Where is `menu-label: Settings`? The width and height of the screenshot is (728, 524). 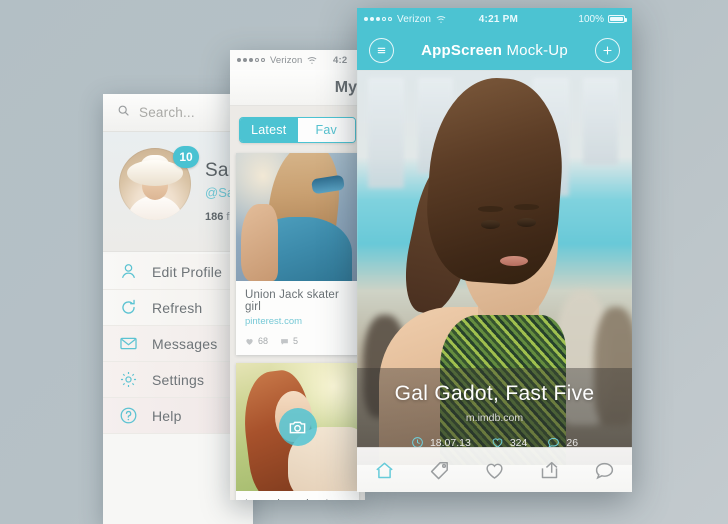
menu-label: Settings is located at coordinates (178, 379).